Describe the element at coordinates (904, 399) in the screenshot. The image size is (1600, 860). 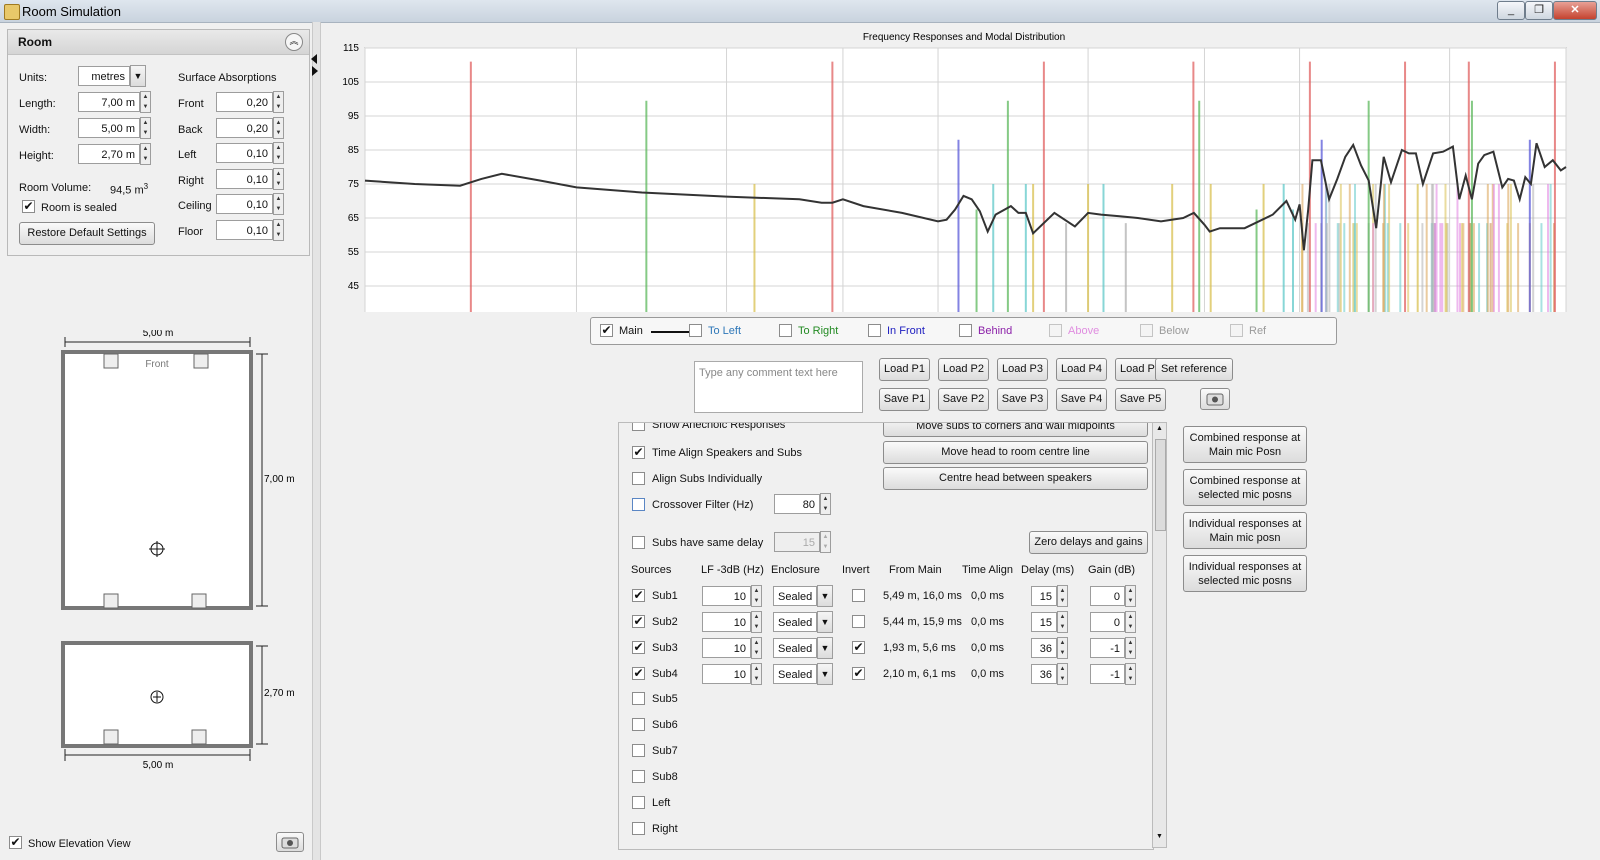
I see `save-p1-button: Save P1` at that location.